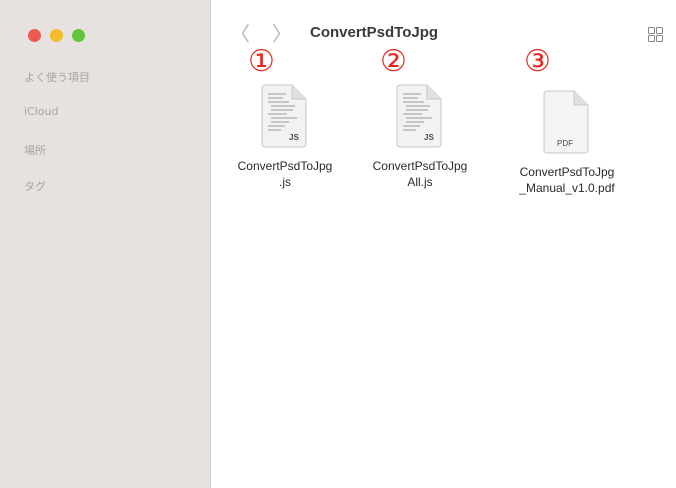 This screenshot has width=676, height=488. I want to click on window-controls, so click(56, 35).